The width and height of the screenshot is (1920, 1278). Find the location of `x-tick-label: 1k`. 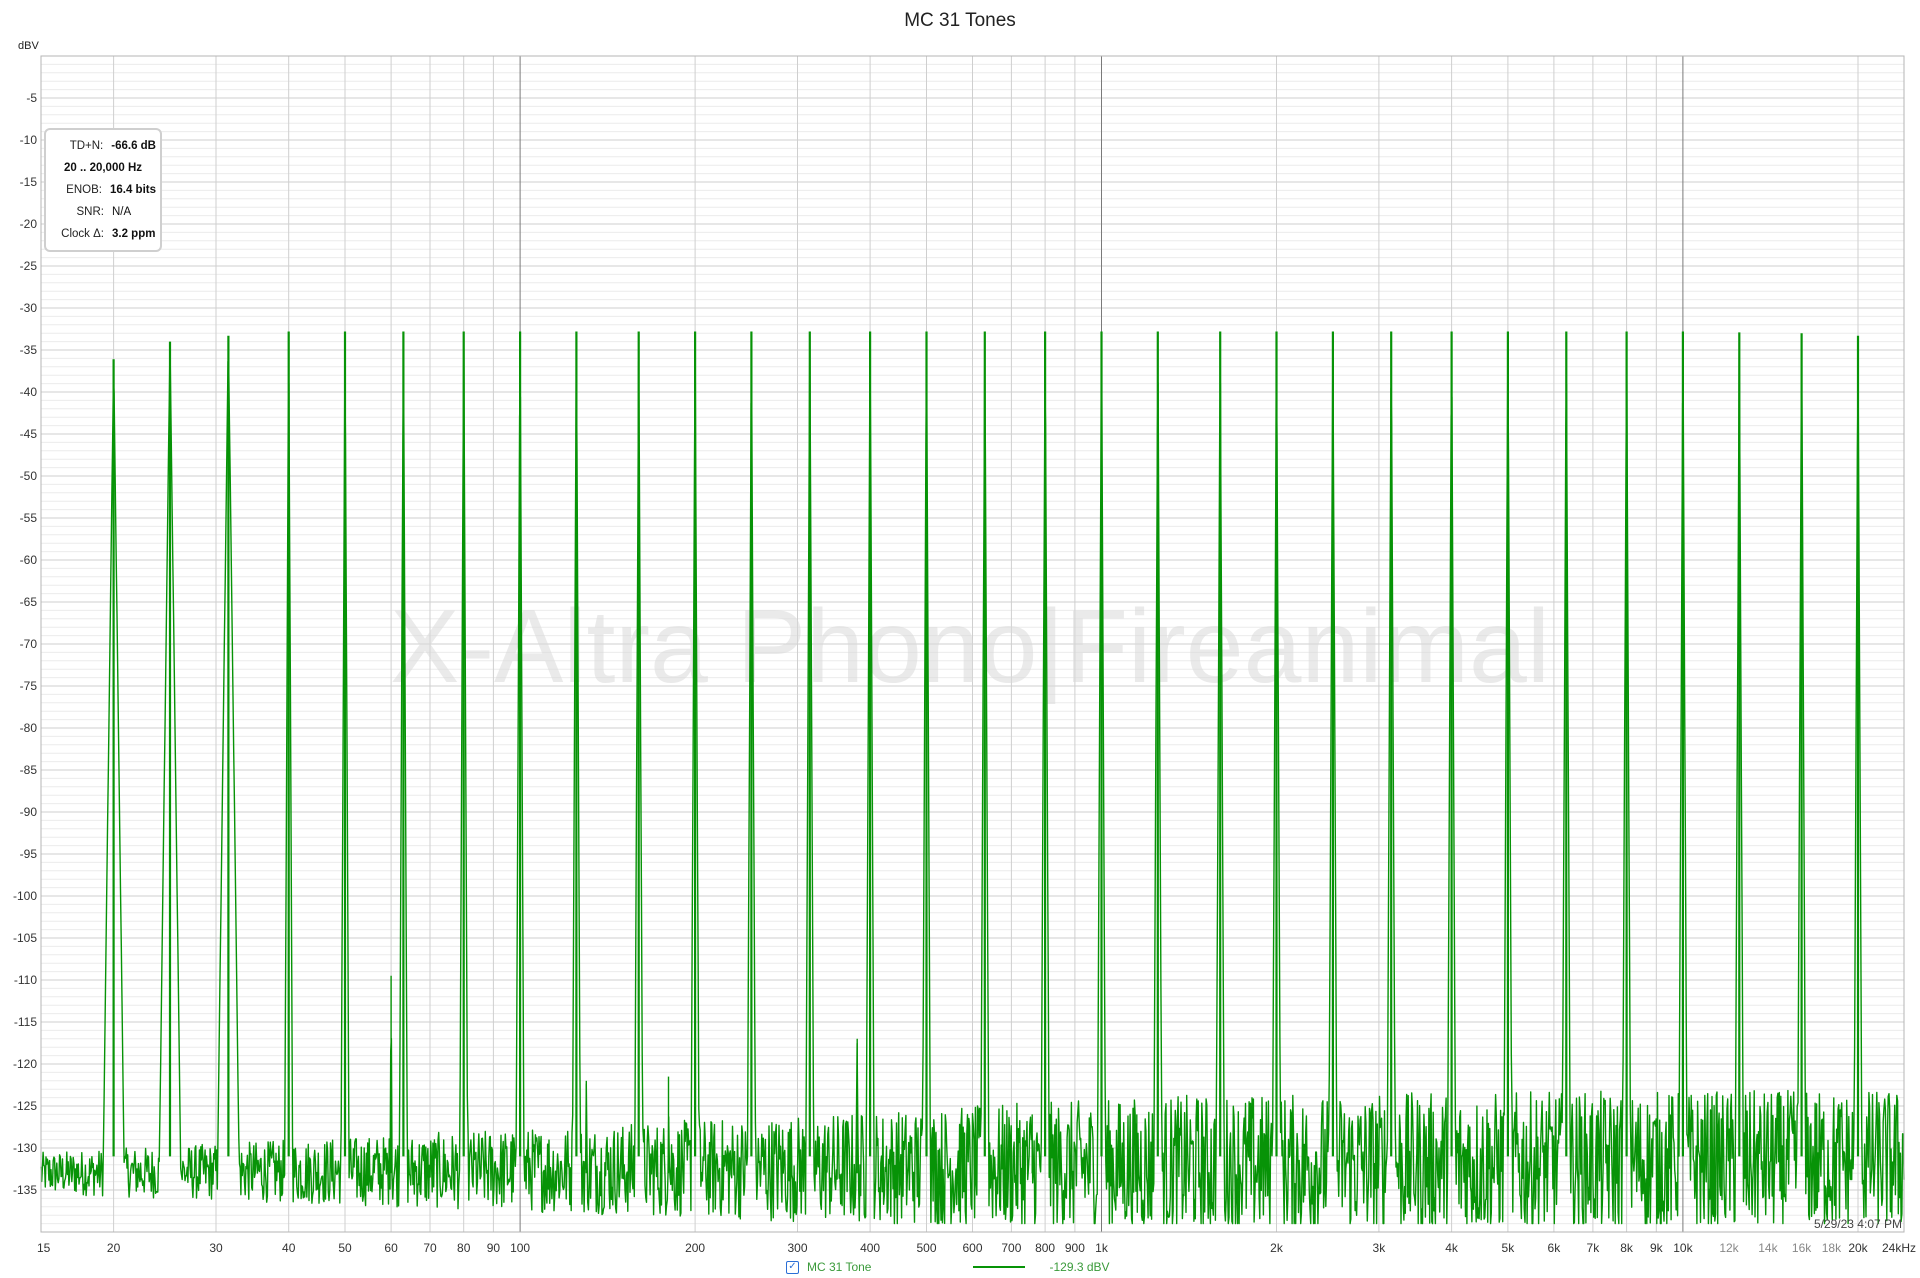

x-tick-label: 1k is located at coordinates (1102, 1248).